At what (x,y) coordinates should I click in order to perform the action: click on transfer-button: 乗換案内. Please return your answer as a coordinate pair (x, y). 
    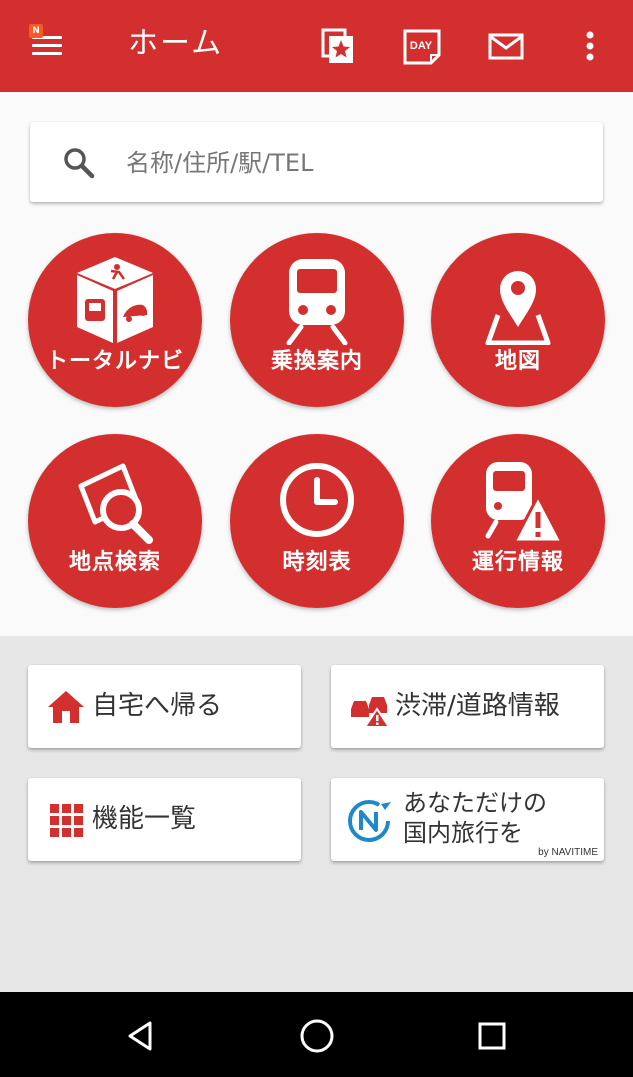
    Looking at the image, I should click on (317, 320).